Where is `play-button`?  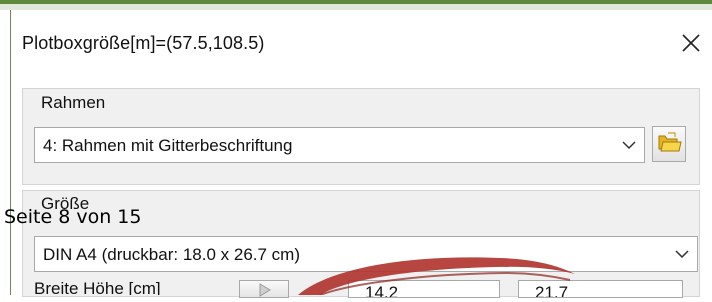
play-button is located at coordinates (264, 289).